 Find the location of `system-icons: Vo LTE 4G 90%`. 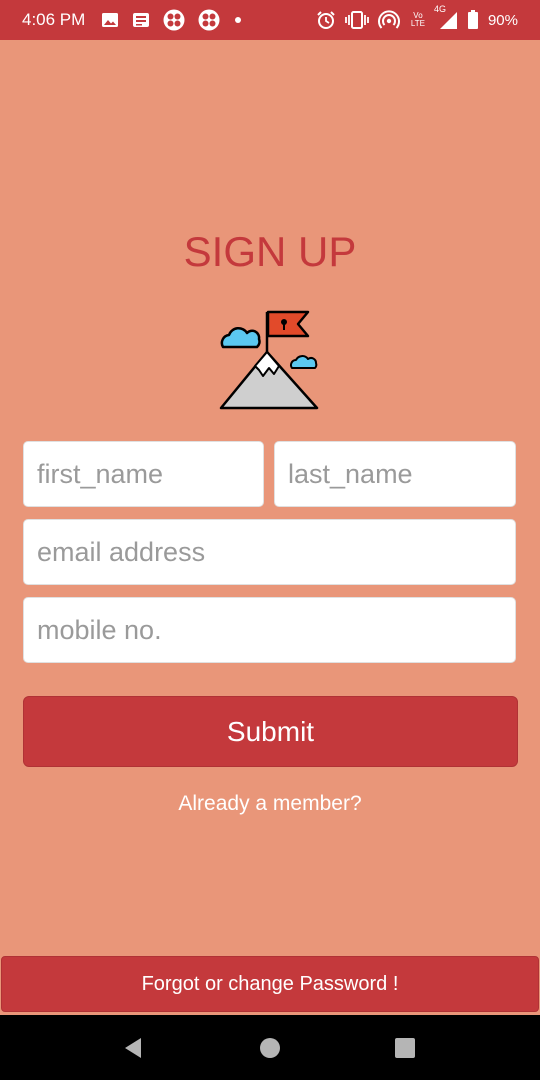

system-icons: Vo LTE 4G 90% is located at coordinates (417, 17).